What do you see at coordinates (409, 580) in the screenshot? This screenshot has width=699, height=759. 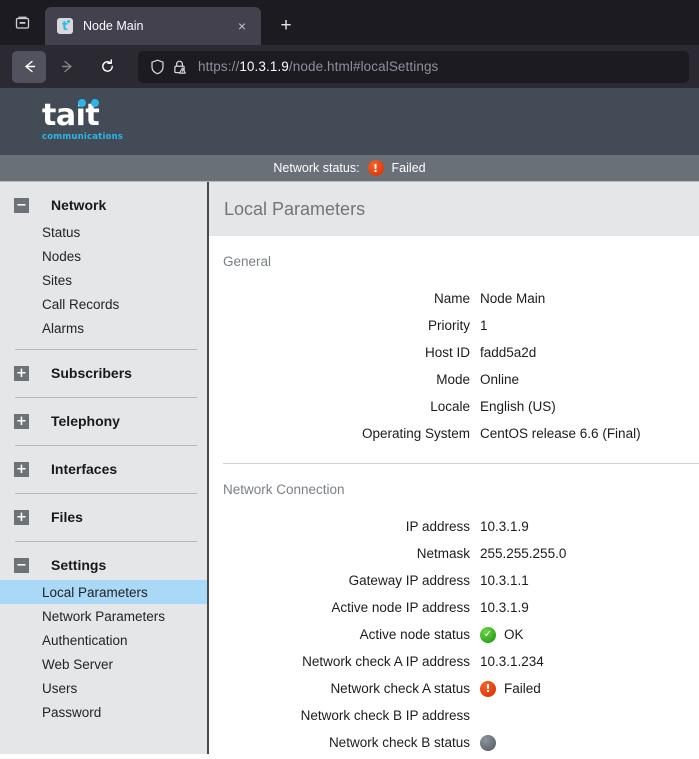 I see `field-label: Gateway IP address` at bounding box center [409, 580].